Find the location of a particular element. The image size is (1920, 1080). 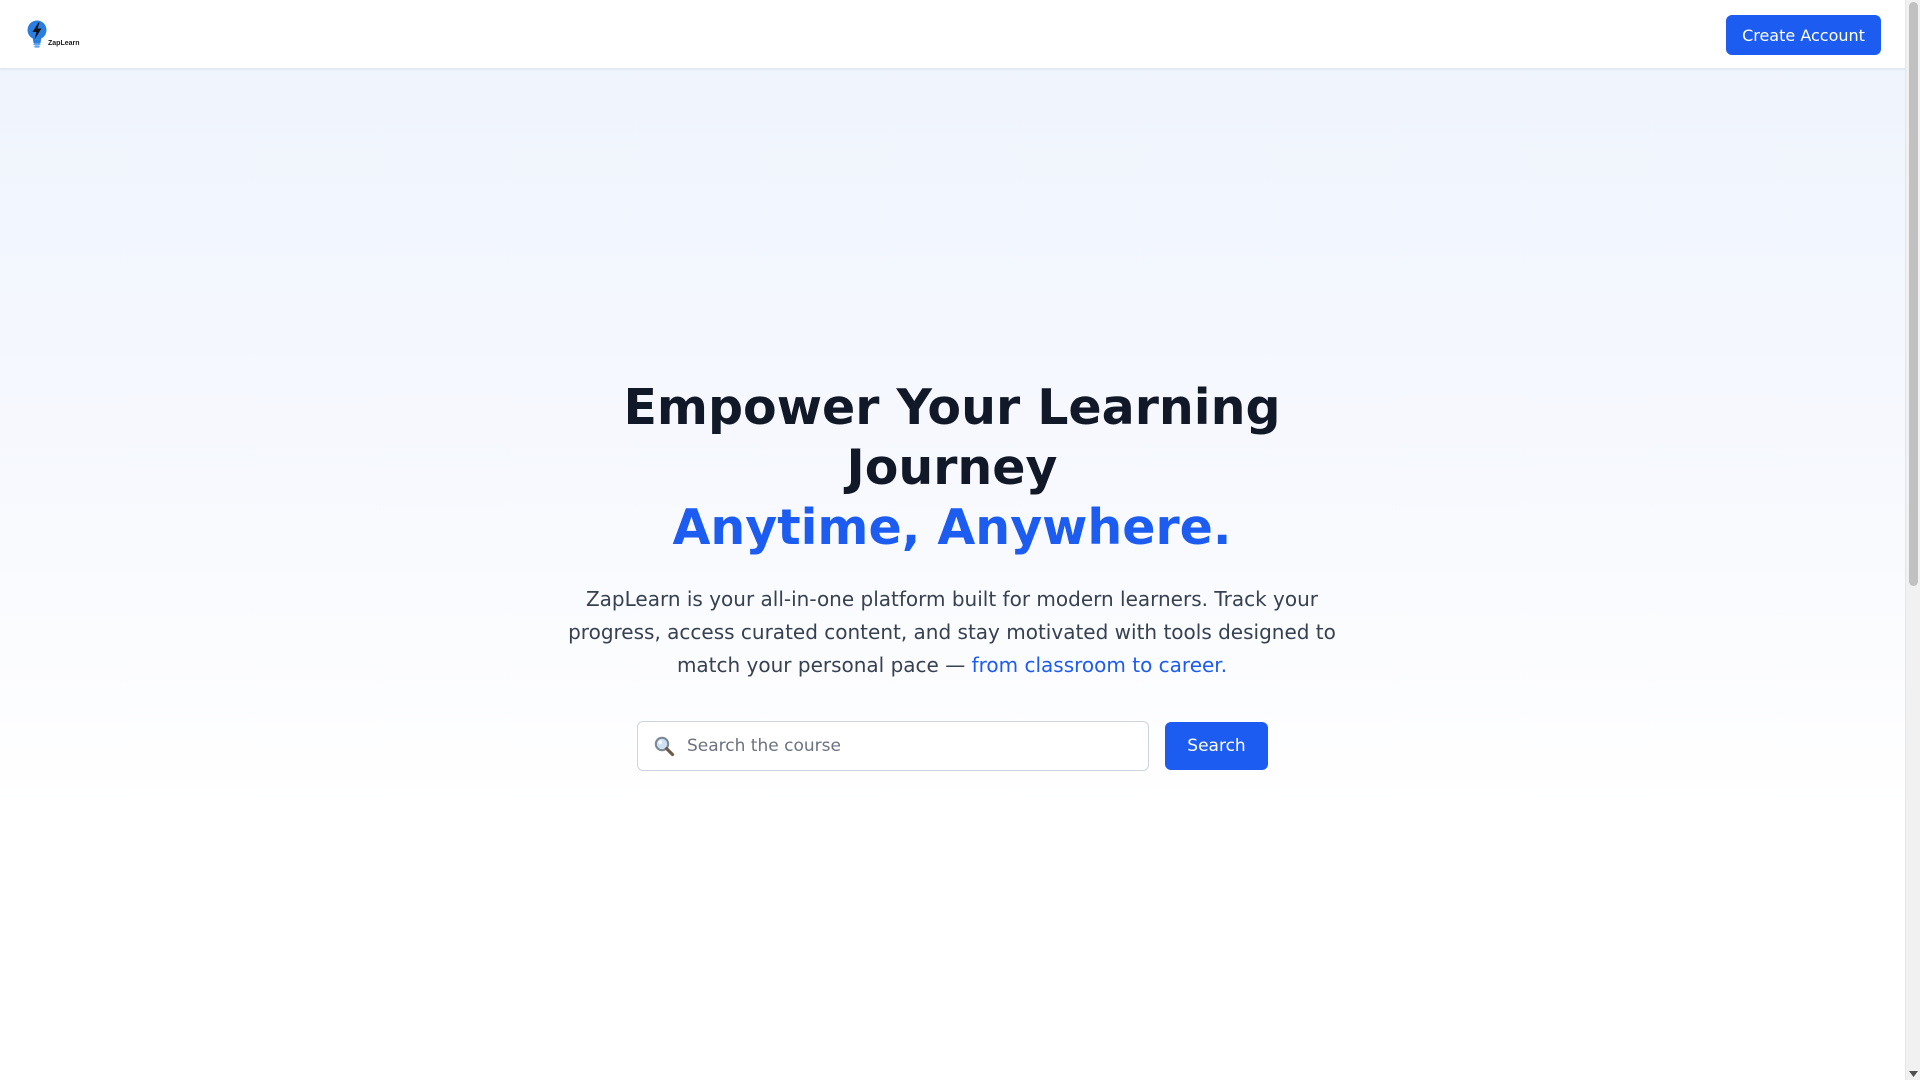

search-button: Search is located at coordinates (1216, 746).